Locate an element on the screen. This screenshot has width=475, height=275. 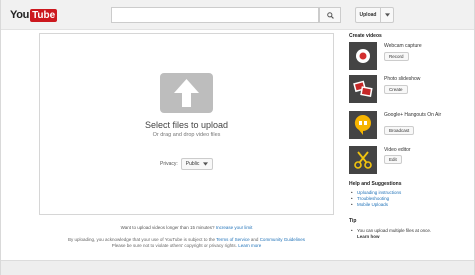
editor-title: Video editor is located at coordinates (397, 150).